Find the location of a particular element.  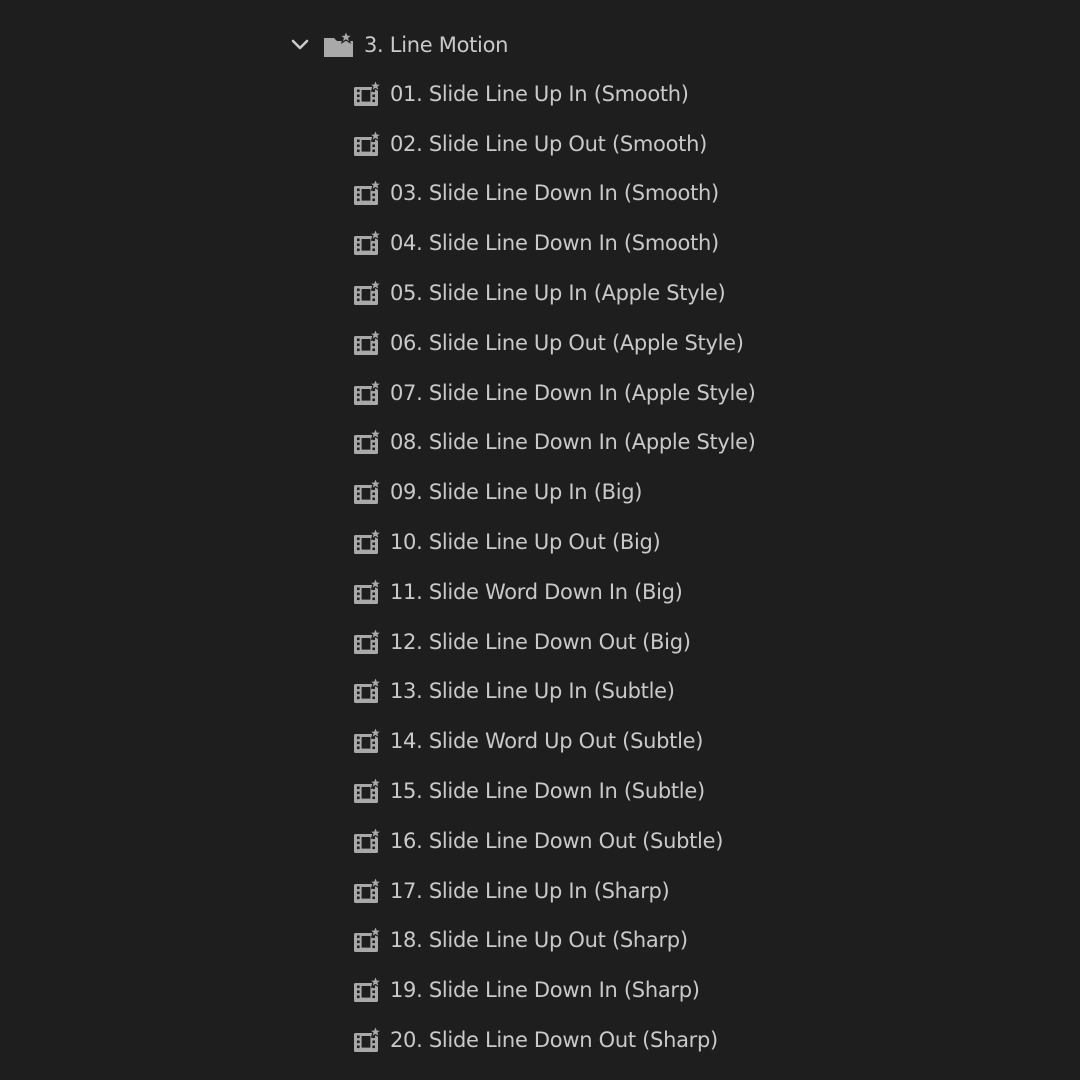

folder-label: 3. Line Motion is located at coordinates (436, 45).